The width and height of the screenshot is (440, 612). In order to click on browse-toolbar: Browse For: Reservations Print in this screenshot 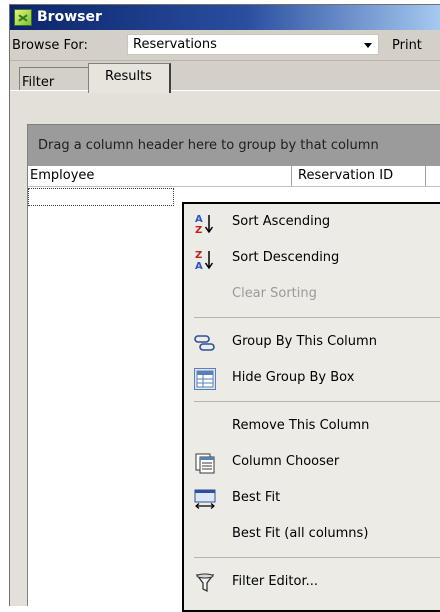, I will do `click(225, 45)`.